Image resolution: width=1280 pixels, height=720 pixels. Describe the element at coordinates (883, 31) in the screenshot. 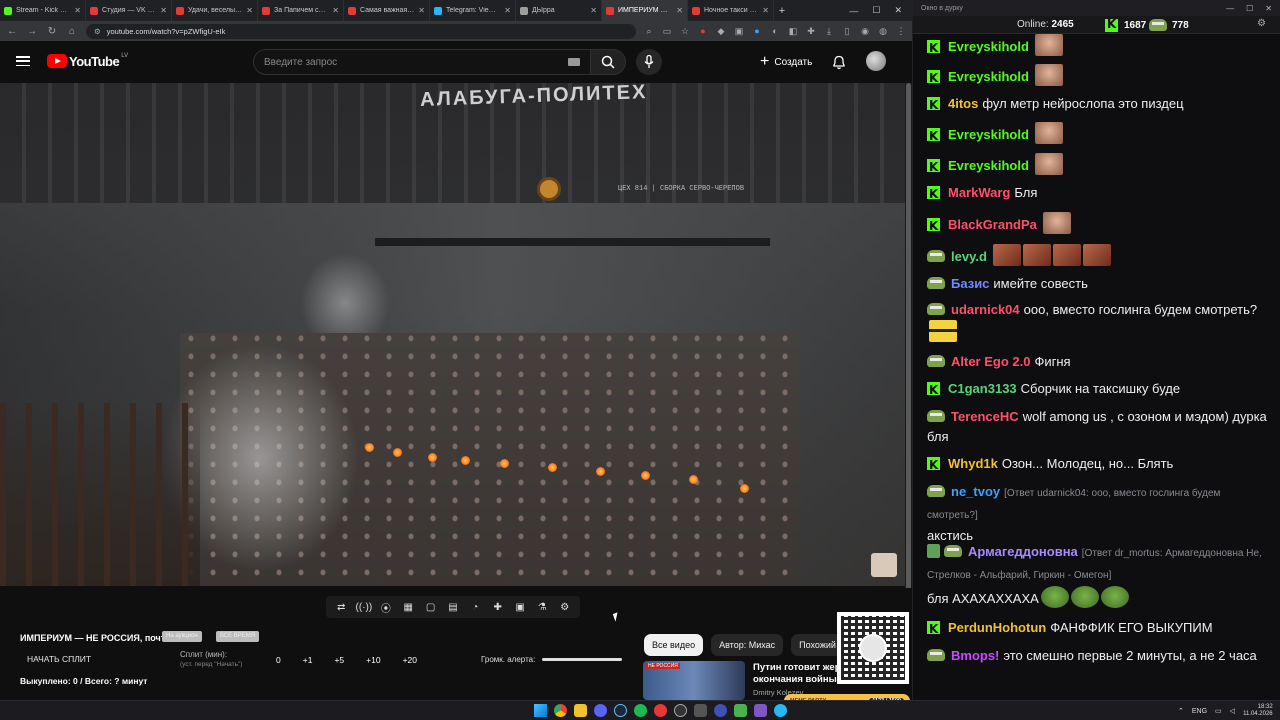

I see `extension-icon: ◍` at that location.